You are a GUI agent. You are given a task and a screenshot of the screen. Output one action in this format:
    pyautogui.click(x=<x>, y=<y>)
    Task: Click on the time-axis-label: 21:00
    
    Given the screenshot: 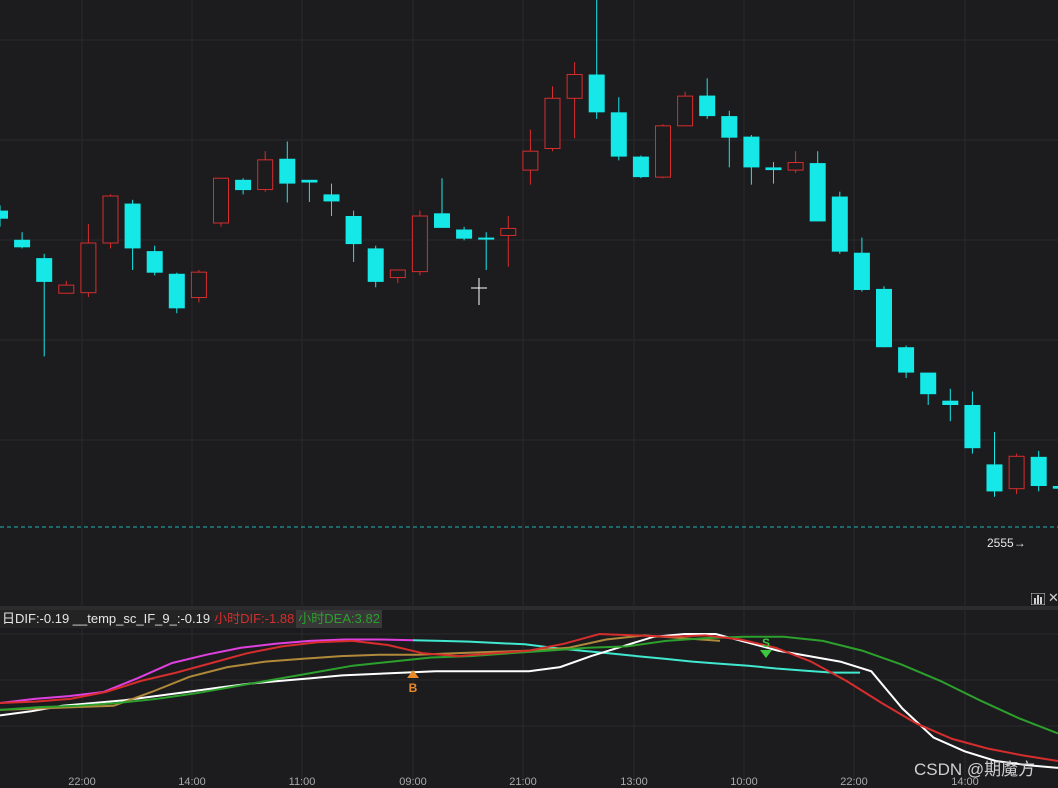 What is the action you would take?
    pyautogui.click(x=523, y=782)
    